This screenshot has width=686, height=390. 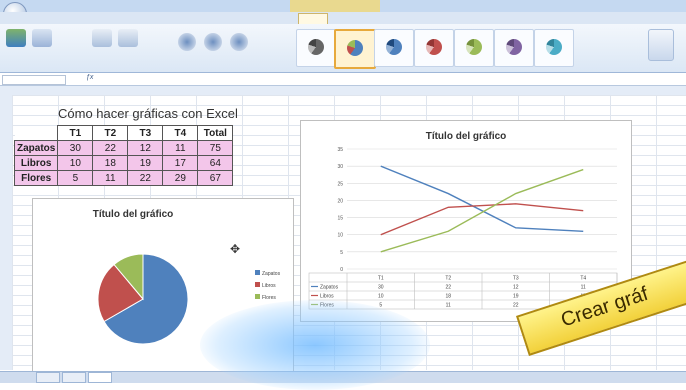 I want to click on data-label: 19, so click(x=516, y=297).